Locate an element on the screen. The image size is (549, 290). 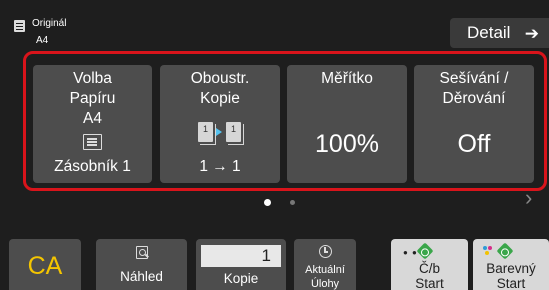
copies-input: 1 is located at coordinates (241, 256).